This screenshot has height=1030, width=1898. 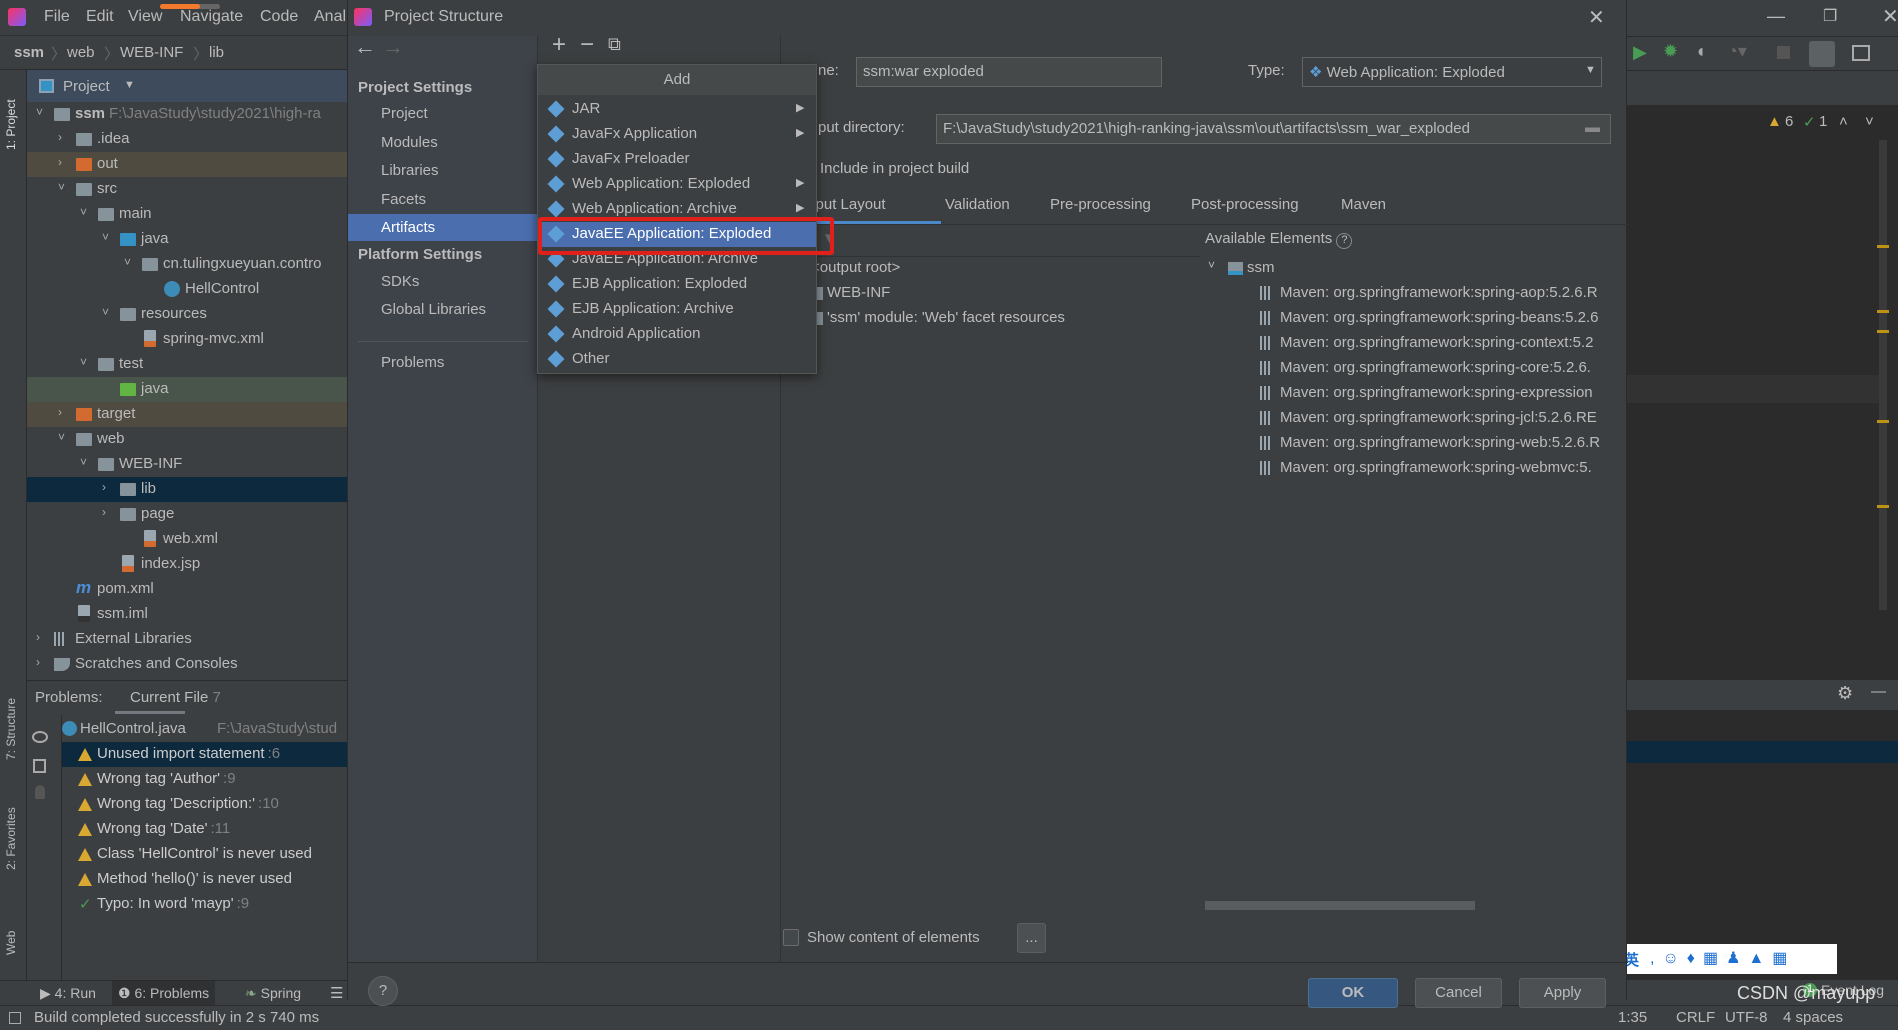 I want to click on tab-pre-processing: Pre-processing, so click(x=1100, y=204).